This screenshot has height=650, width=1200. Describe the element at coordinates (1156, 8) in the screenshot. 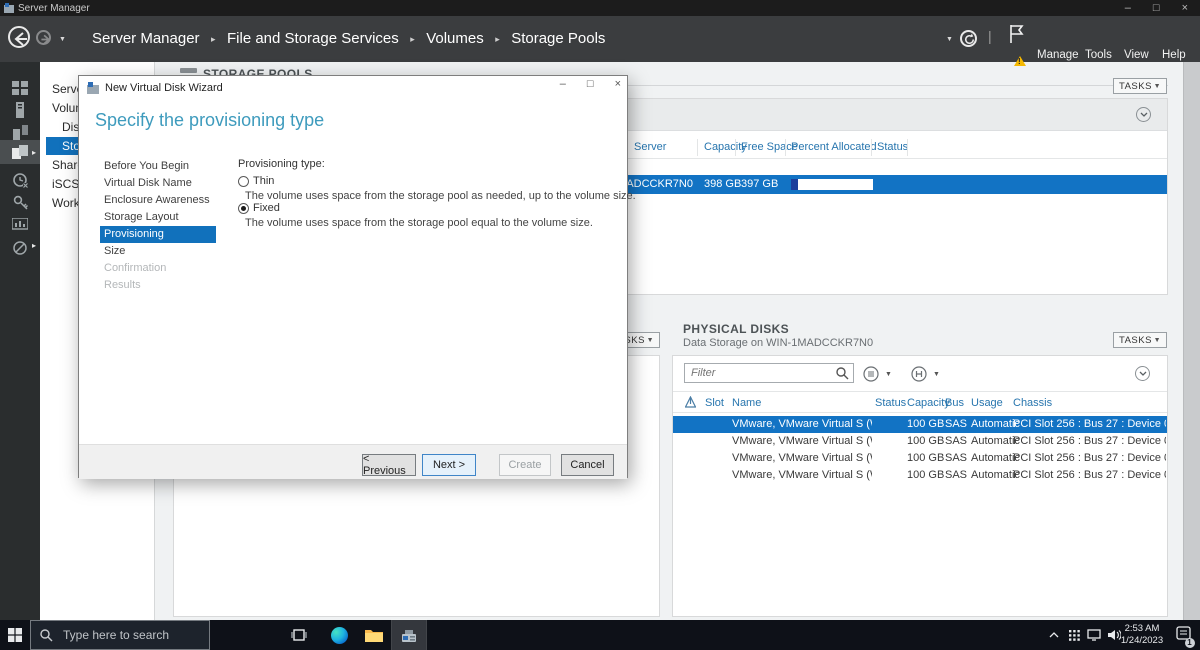

I see `window-maximize-button: □` at that location.